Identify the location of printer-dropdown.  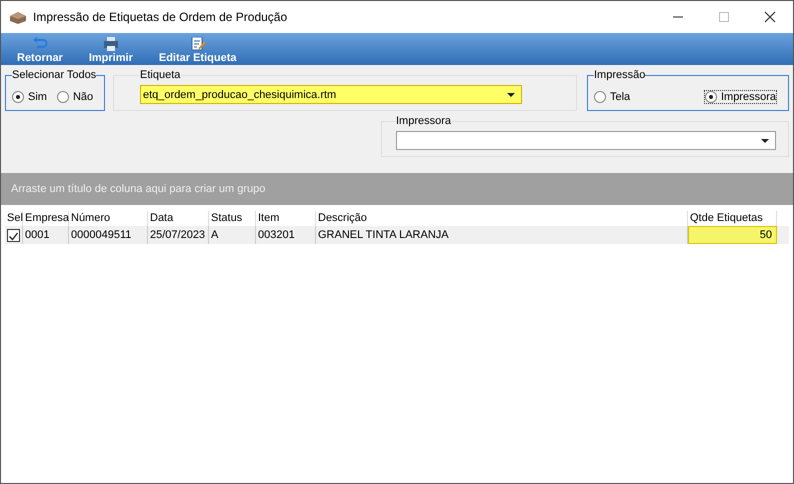
(586, 140).